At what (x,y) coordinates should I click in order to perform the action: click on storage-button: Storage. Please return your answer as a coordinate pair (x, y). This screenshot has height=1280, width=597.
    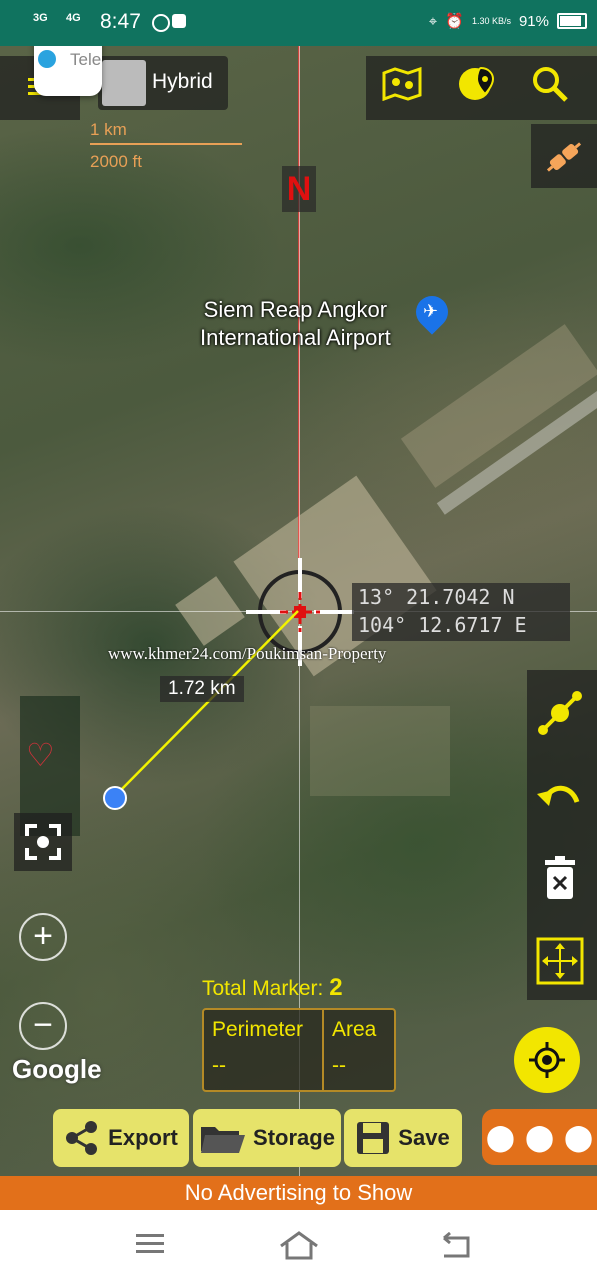
    Looking at the image, I should click on (267, 1138).